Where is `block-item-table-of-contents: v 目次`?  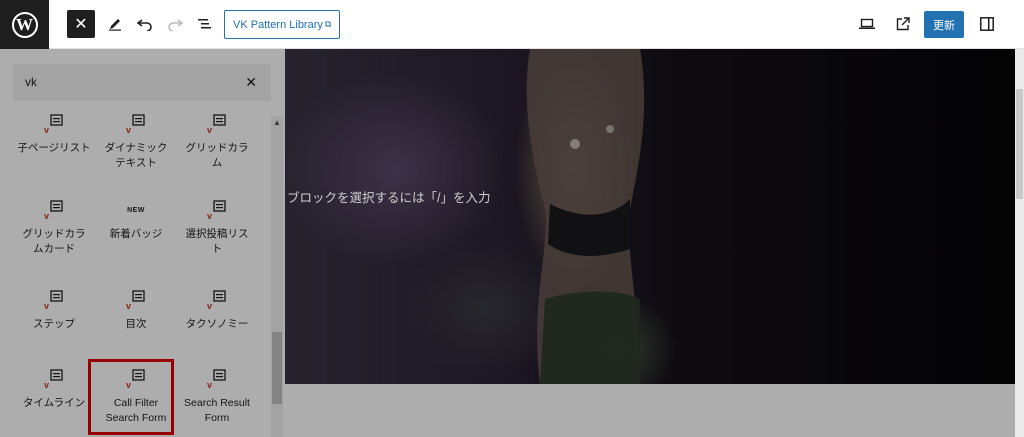 block-item-table-of-contents: v 目次 is located at coordinates (136, 309).